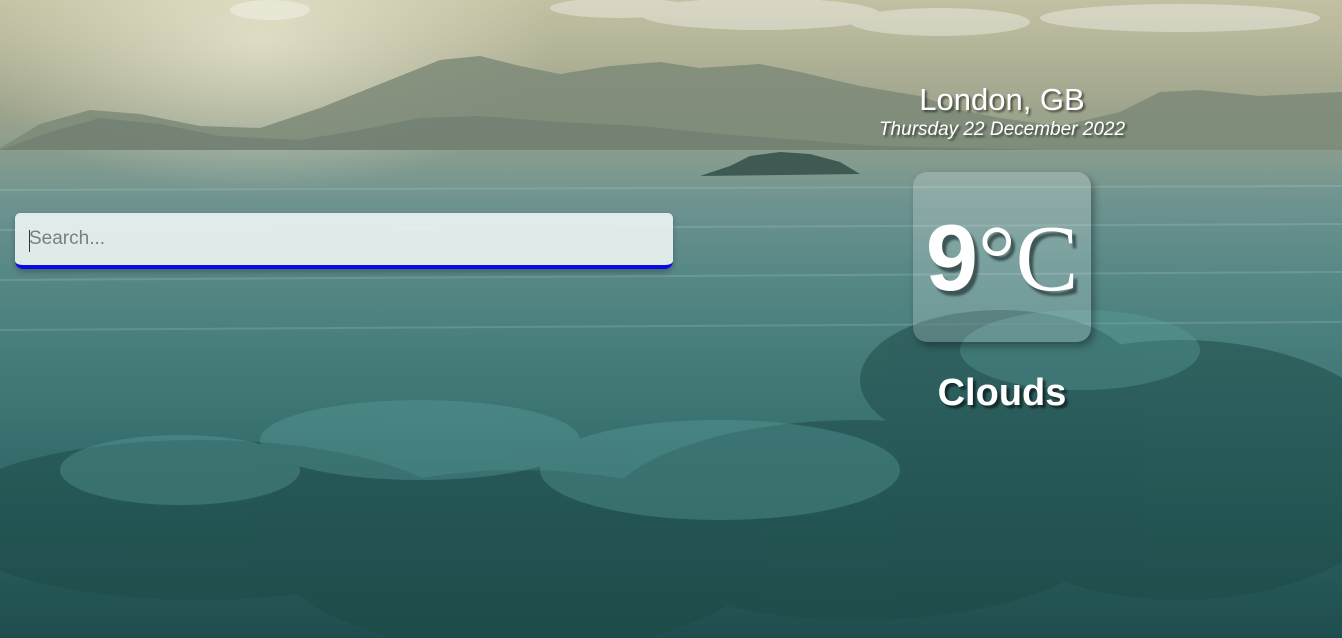  What do you see at coordinates (1002, 99) in the screenshot?
I see `location-label: London, GB` at bounding box center [1002, 99].